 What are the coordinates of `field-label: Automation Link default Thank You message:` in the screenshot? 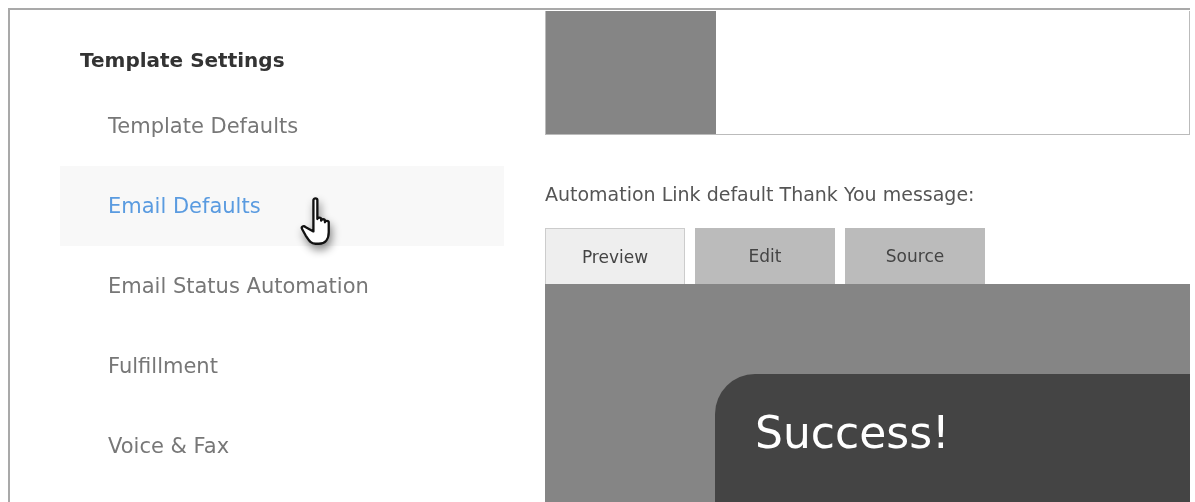 It's located at (760, 194).